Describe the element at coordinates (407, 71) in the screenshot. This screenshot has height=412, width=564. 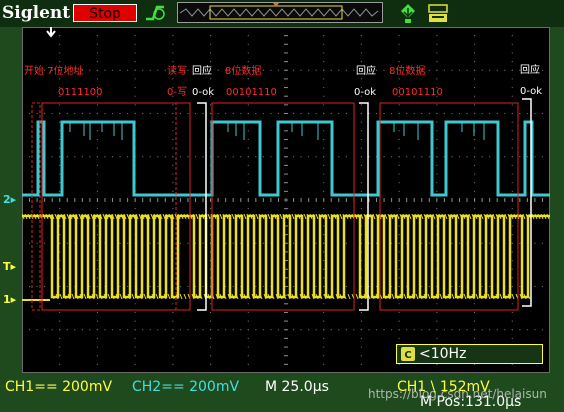
I see `annotation-data2-label: 8位数据` at that location.